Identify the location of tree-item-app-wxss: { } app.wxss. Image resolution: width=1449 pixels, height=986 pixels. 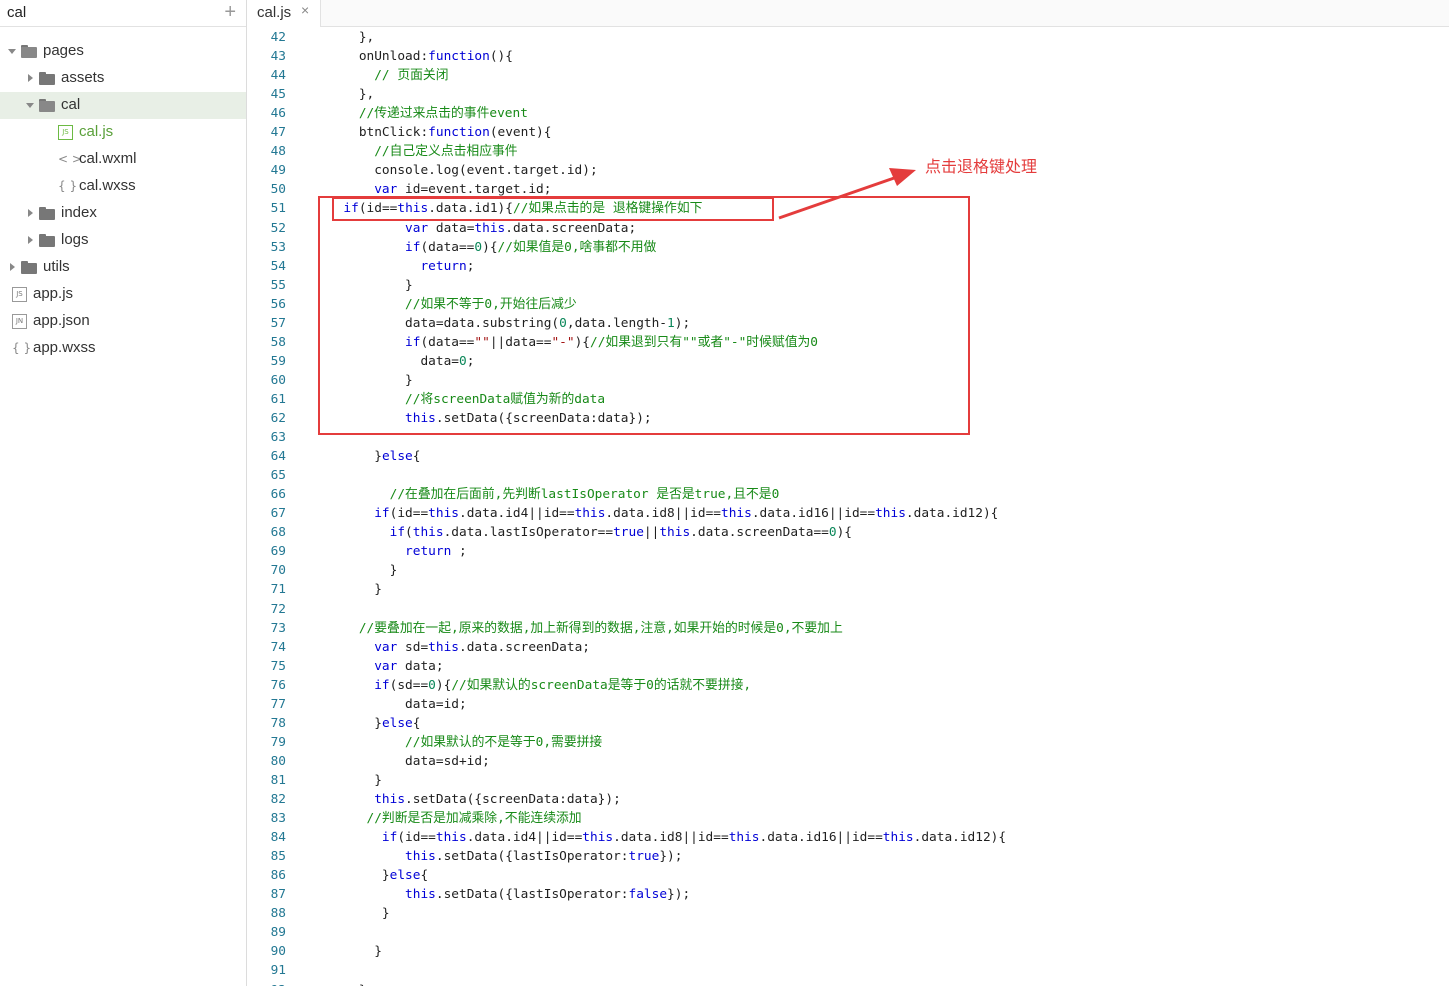
(123, 348).